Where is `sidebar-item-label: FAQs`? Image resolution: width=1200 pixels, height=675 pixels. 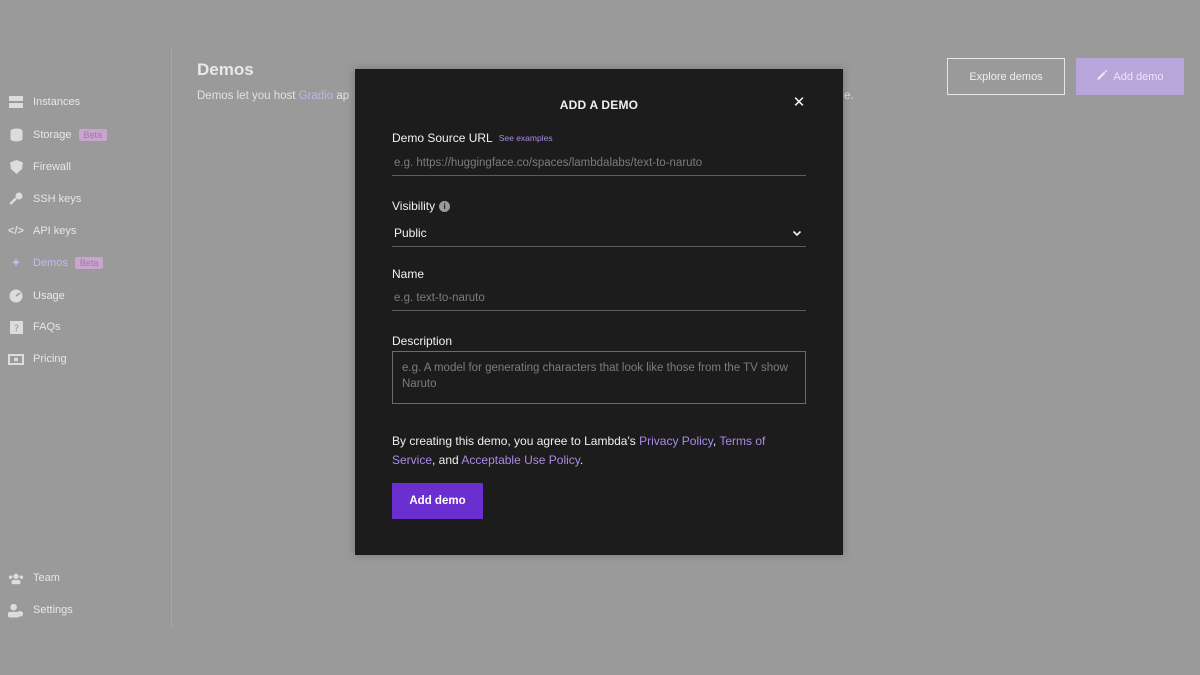 sidebar-item-label: FAQs is located at coordinates (47, 327).